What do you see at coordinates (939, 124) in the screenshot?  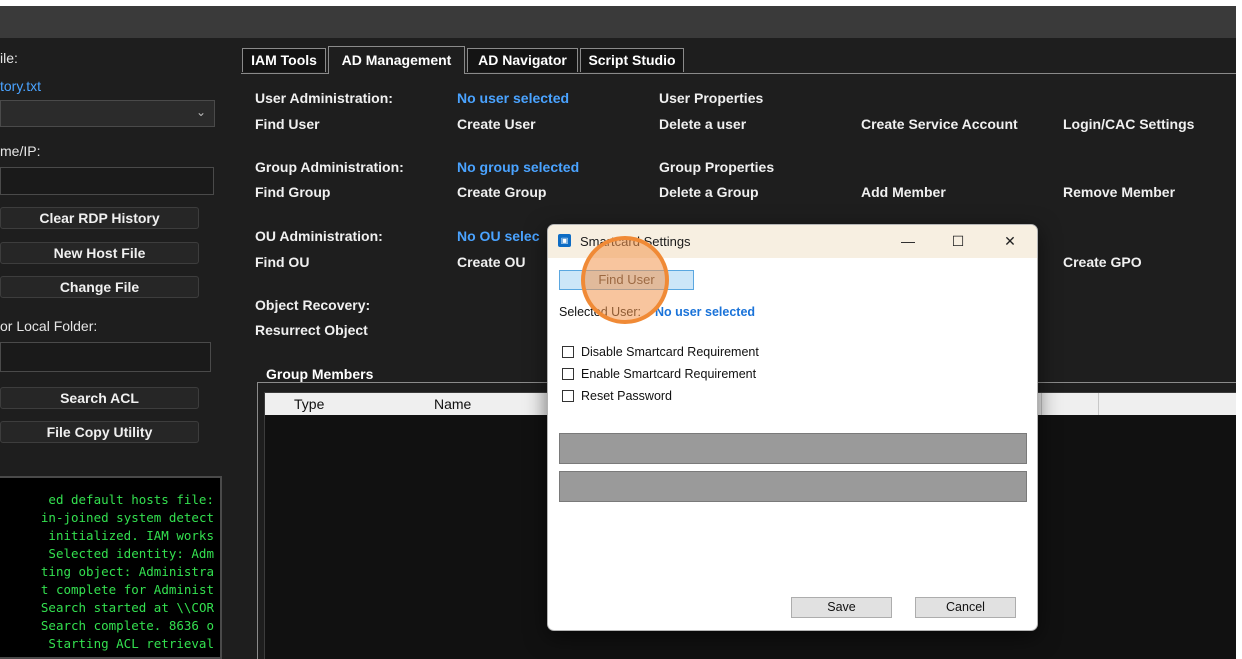 I see `create-service-account-link: Create Service Account` at bounding box center [939, 124].